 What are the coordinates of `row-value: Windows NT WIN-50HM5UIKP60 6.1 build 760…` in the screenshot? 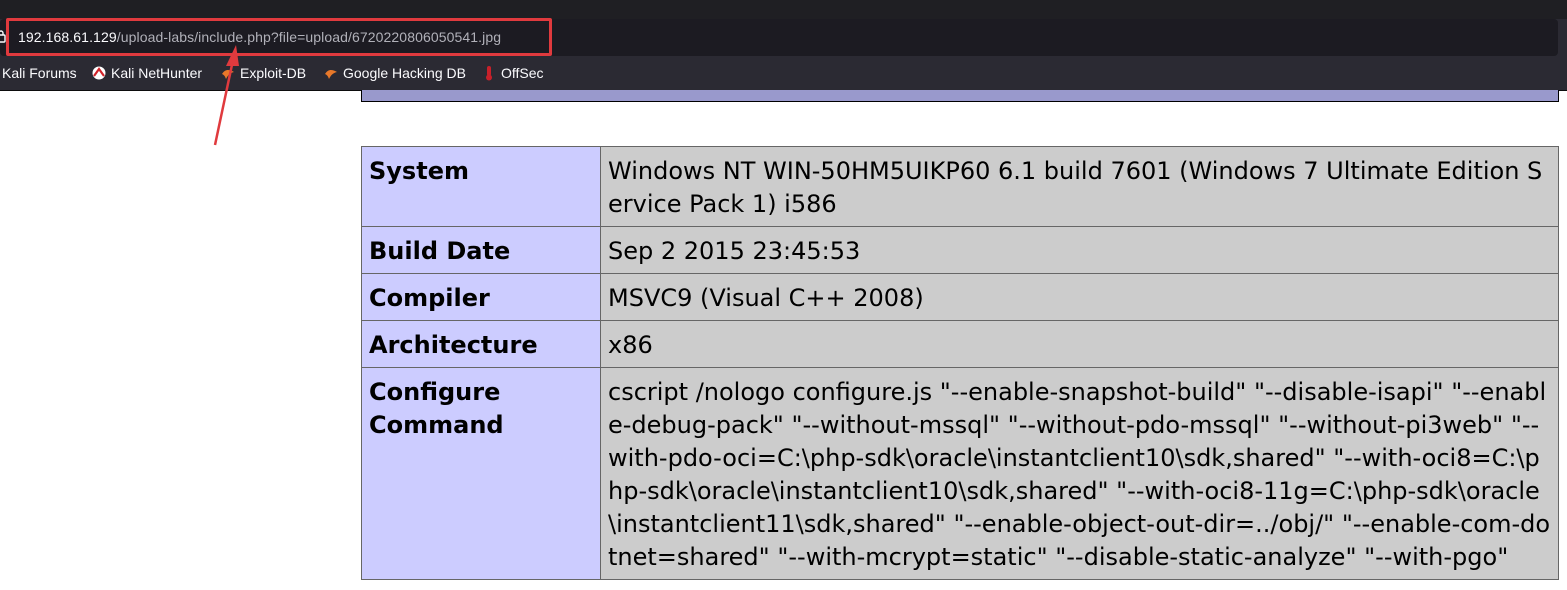 It's located at (1079, 186).